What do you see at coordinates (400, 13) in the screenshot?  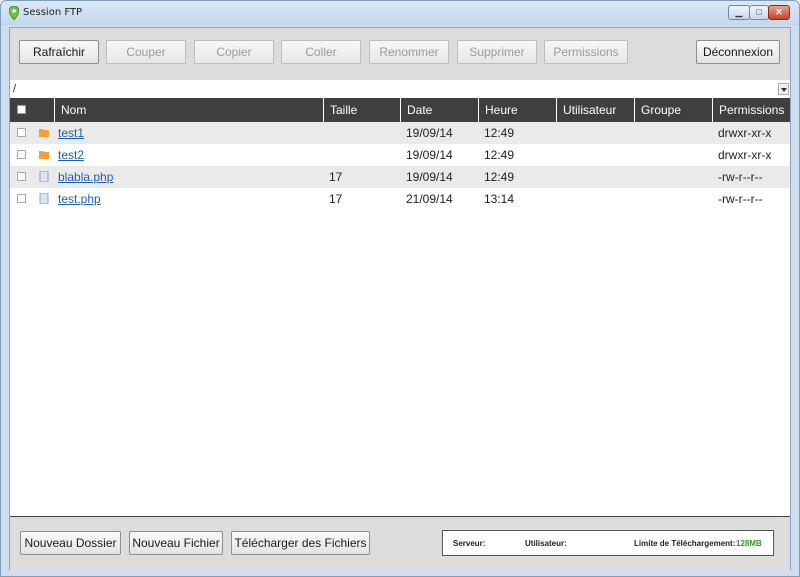 I see `title-bar: Session FTP ▁ □ ✕` at bounding box center [400, 13].